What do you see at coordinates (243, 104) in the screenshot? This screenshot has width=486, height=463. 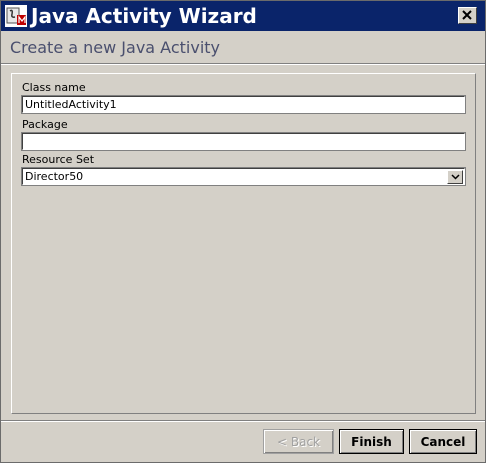 I see `class-name-input: UntitledActivity1` at bounding box center [243, 104].